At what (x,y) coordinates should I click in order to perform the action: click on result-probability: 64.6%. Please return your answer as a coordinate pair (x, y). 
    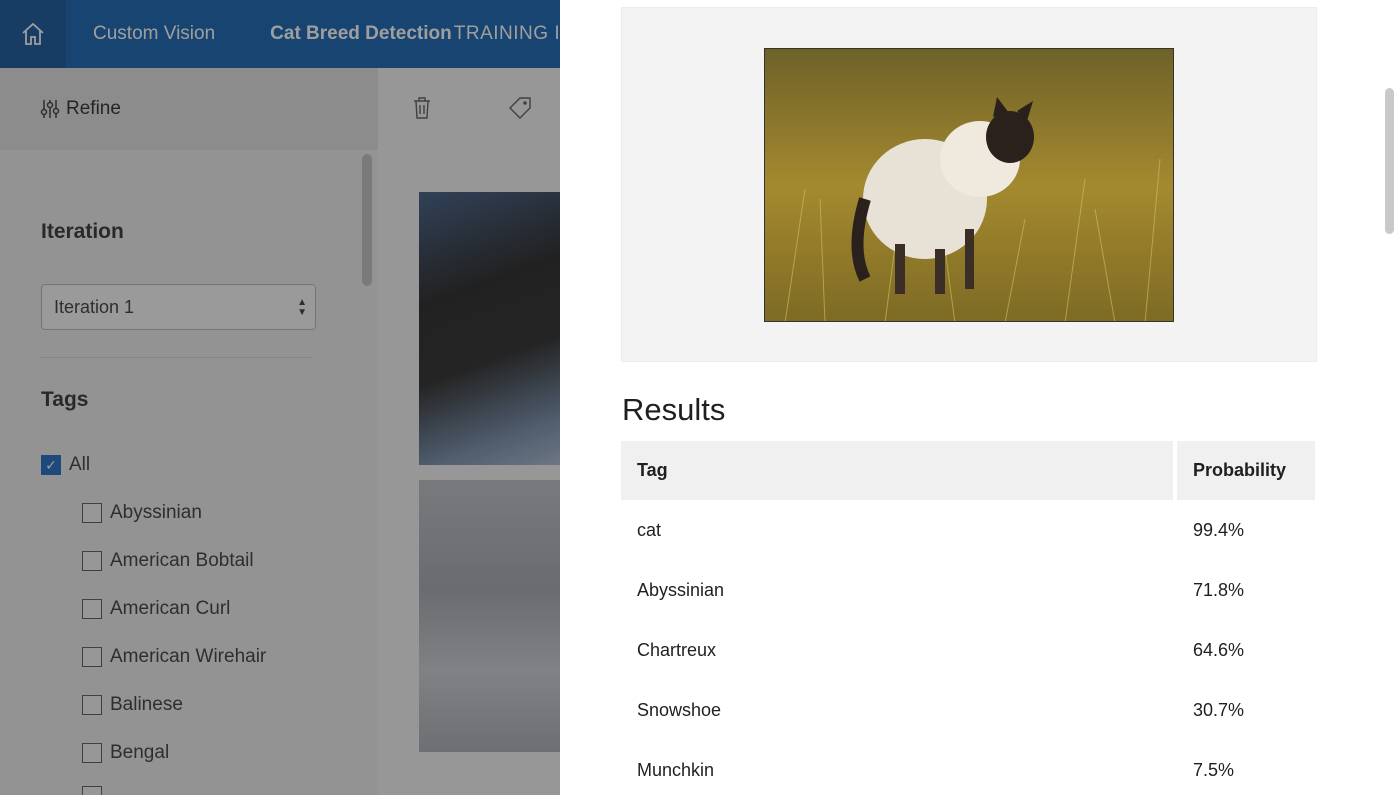
    Looking at the image, I should click on (1219, 649).